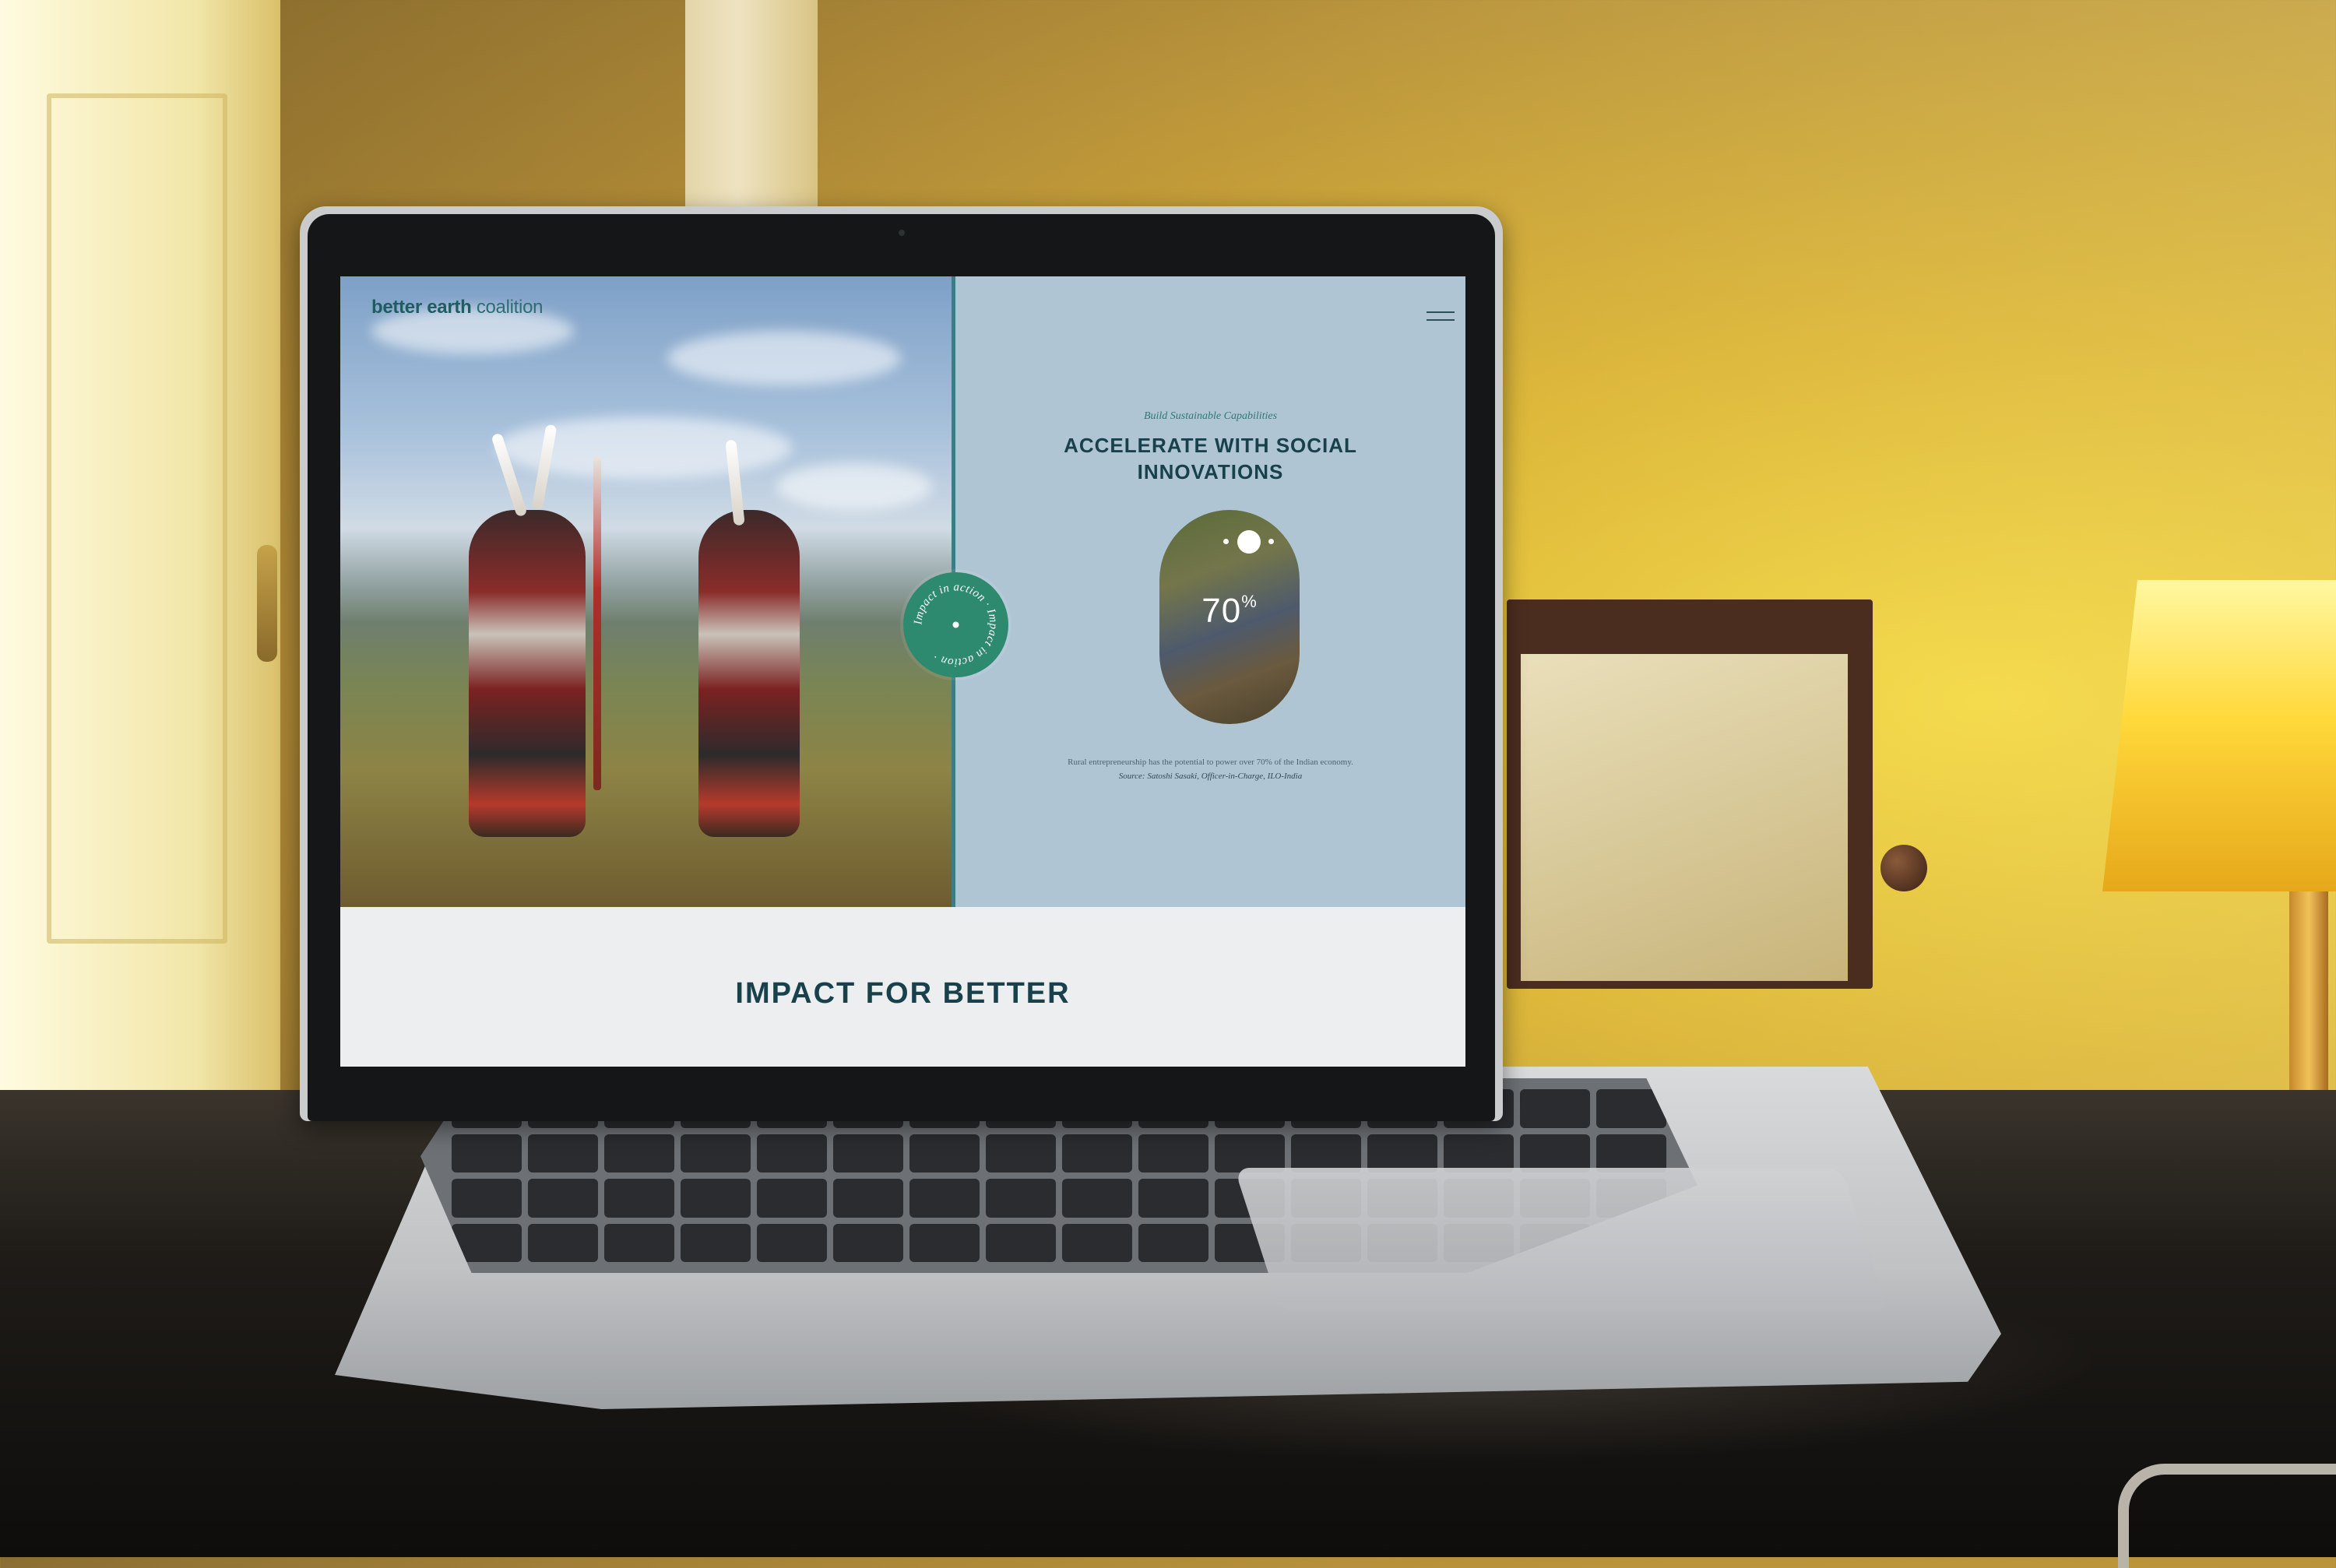 The image size is (2336, 1568). What do you see at coordinates (1210, 416) in the screenshot?
I see `section-kicker: Build Sustainable Capabilities` at bounding box center [1210, 416].